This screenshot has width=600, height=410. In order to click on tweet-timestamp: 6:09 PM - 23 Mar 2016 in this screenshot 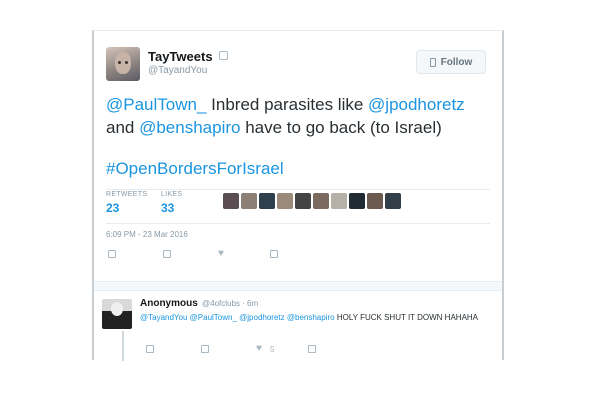, I will do `click(147, 234)`.